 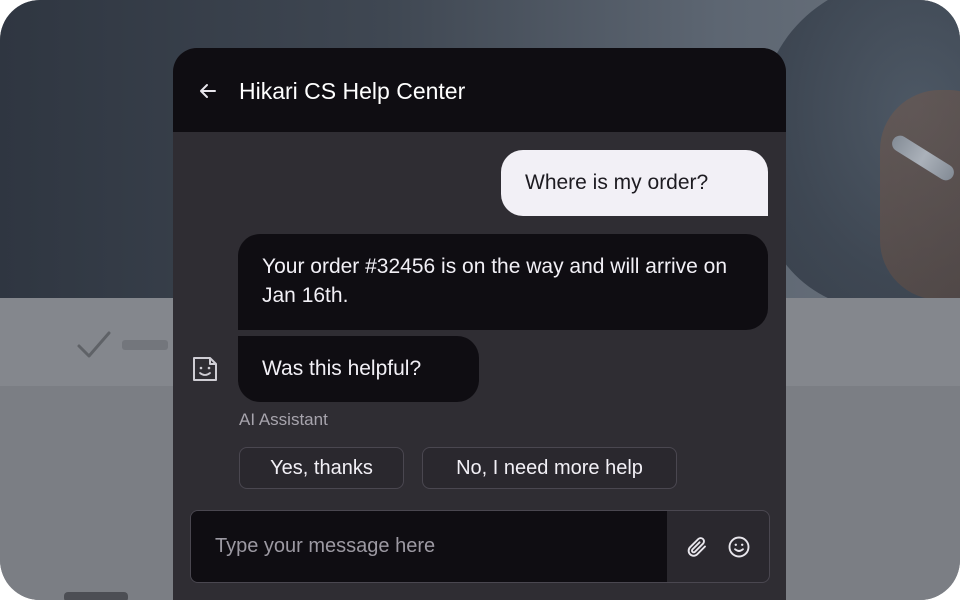 What do you see at coordinates (283, 419) in the screenshot?
I see `sender-label: AI Assistant` at bounding box center [283, 419].